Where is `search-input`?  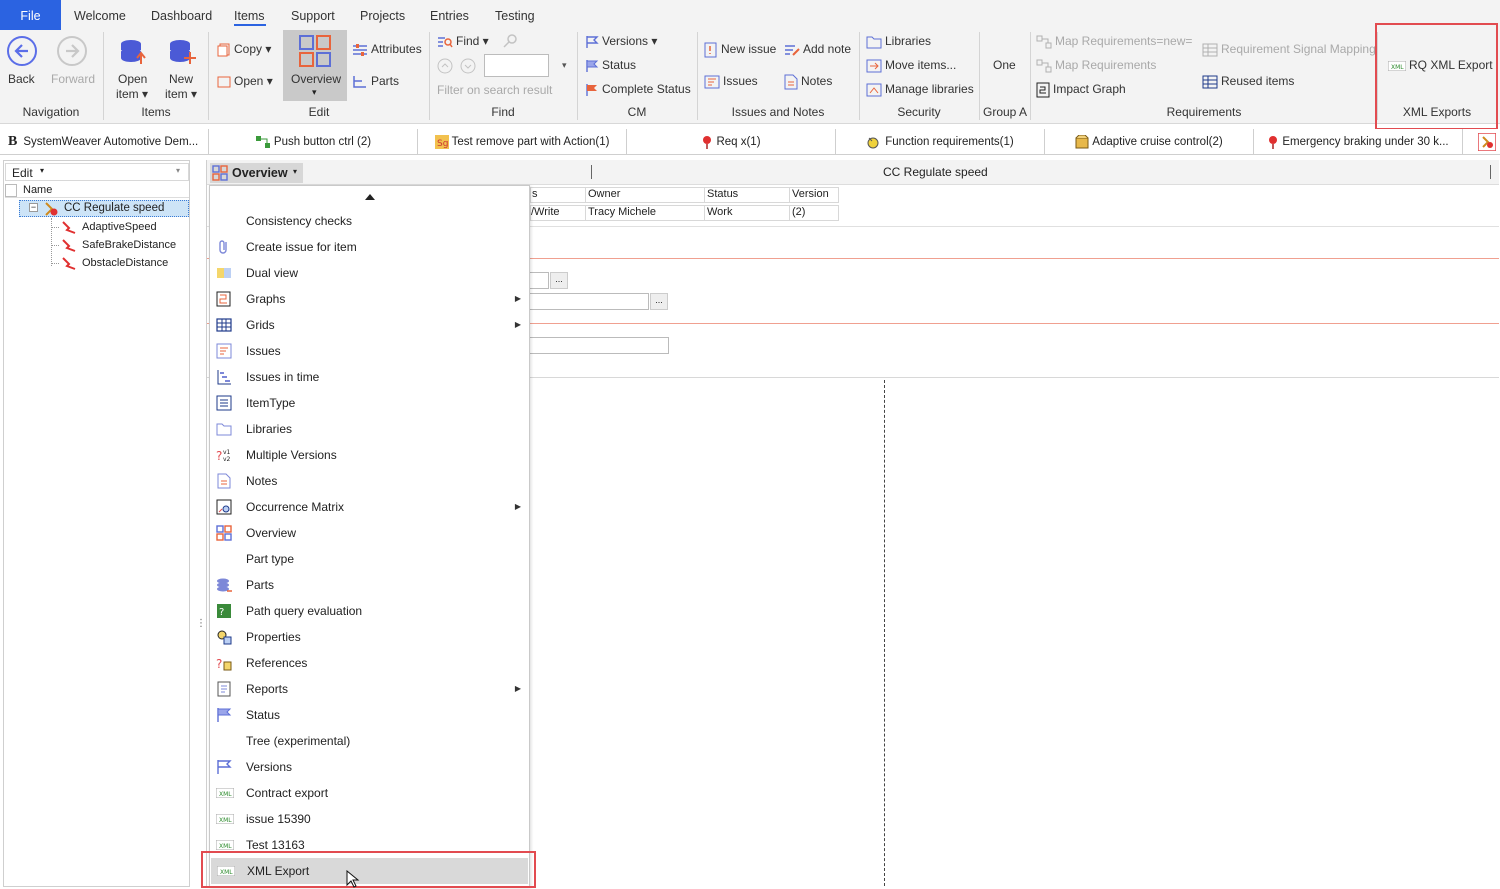
search-input is located at coordinates (516, 65).